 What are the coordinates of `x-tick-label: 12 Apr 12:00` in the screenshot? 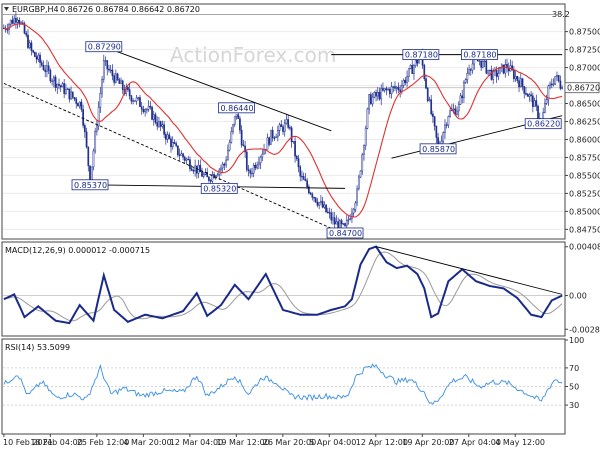 It's located at (382, 442).